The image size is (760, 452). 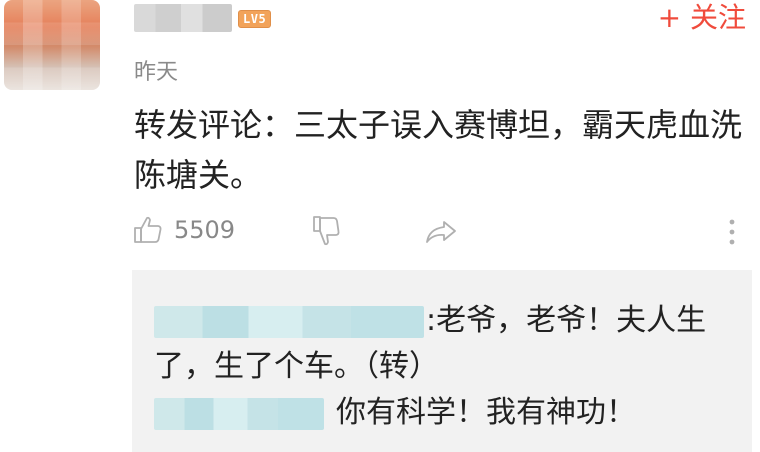 What do you see at coordinates (255, 19) in the screenshot?
I see `level-badge: LV5` at bounding box center [255, 19].